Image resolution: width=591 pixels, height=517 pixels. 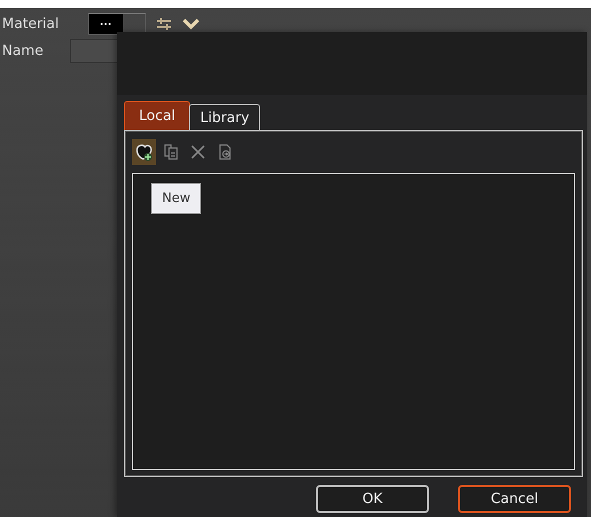 I want to click on material-field: ···, so click(x=117, y=24).